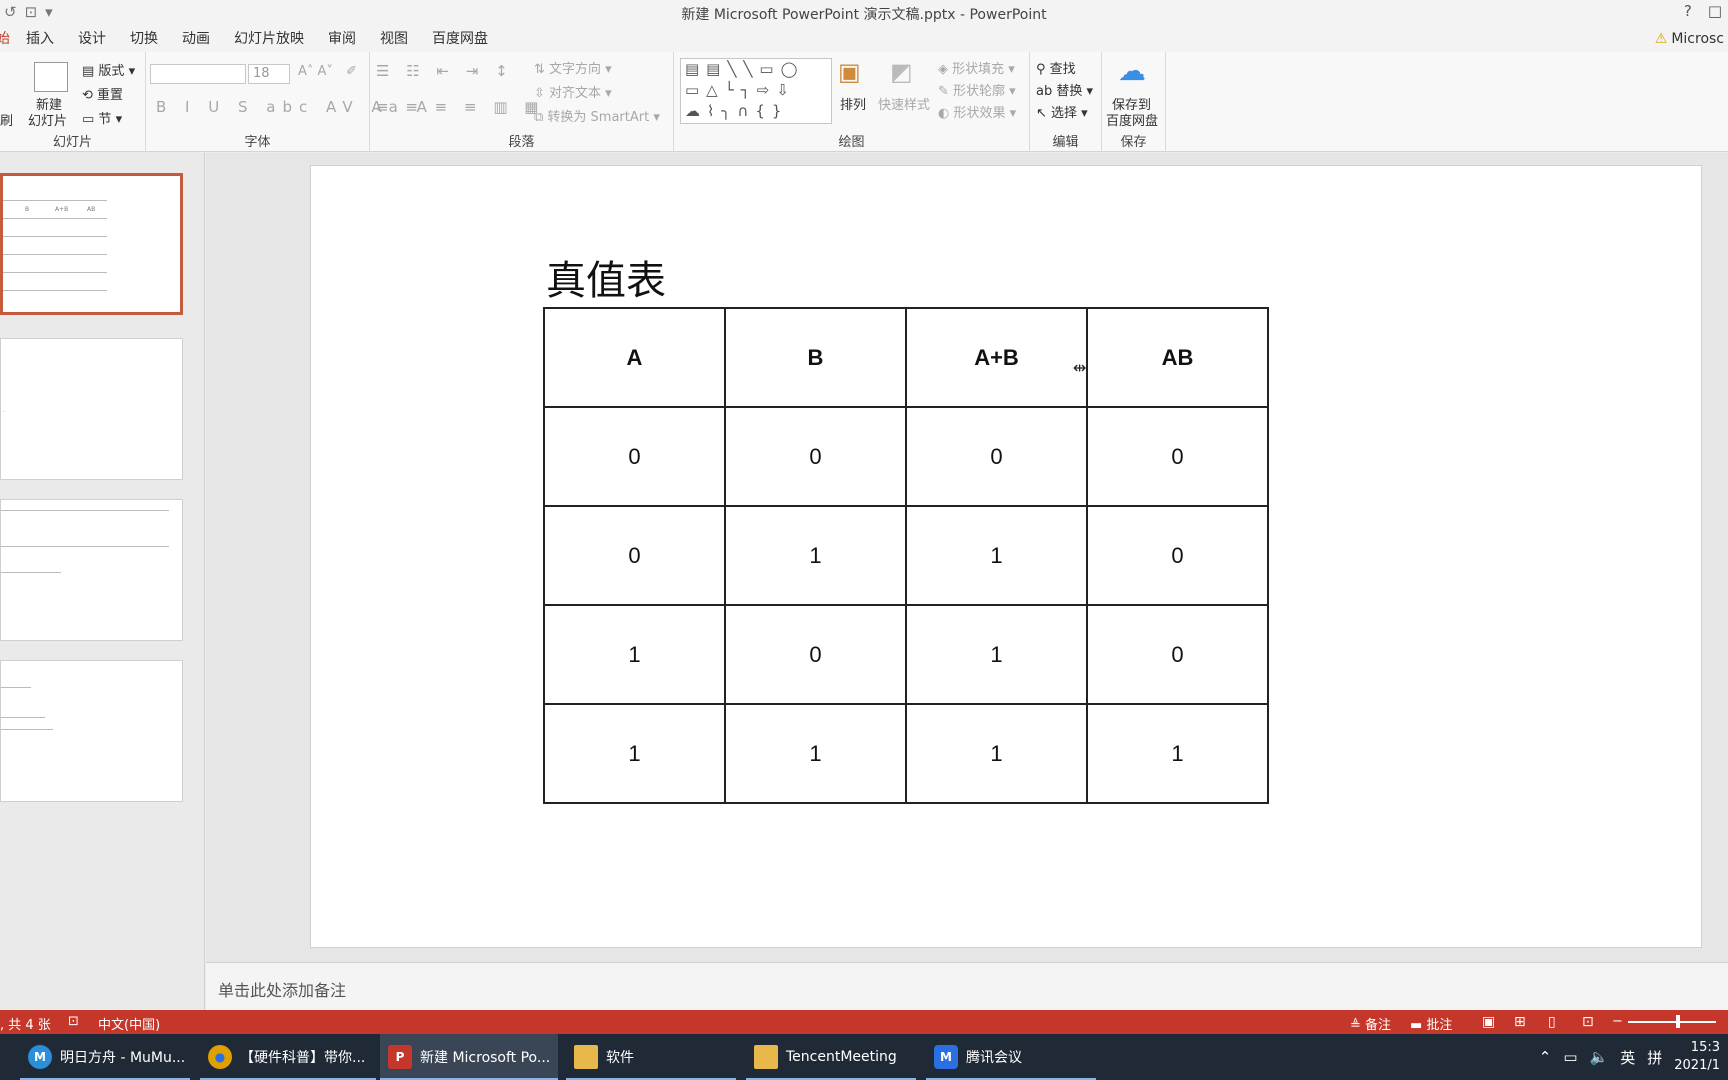 The image size is (1728, 1080). I want to click on tray-expand-icon: ⌃, so click(1545, 1057).